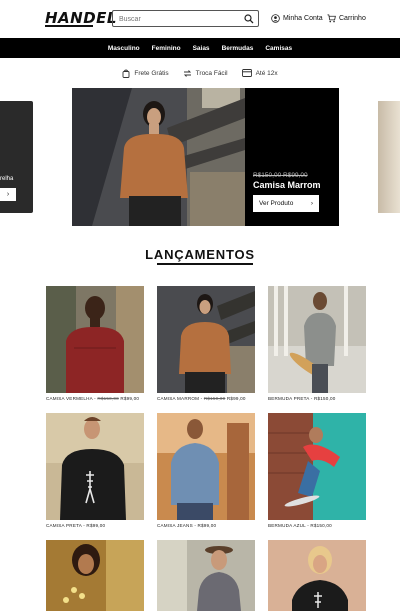 The width and height of the screenshot is (400, 611). I want to click on hero-product-image, so click(158, 157).